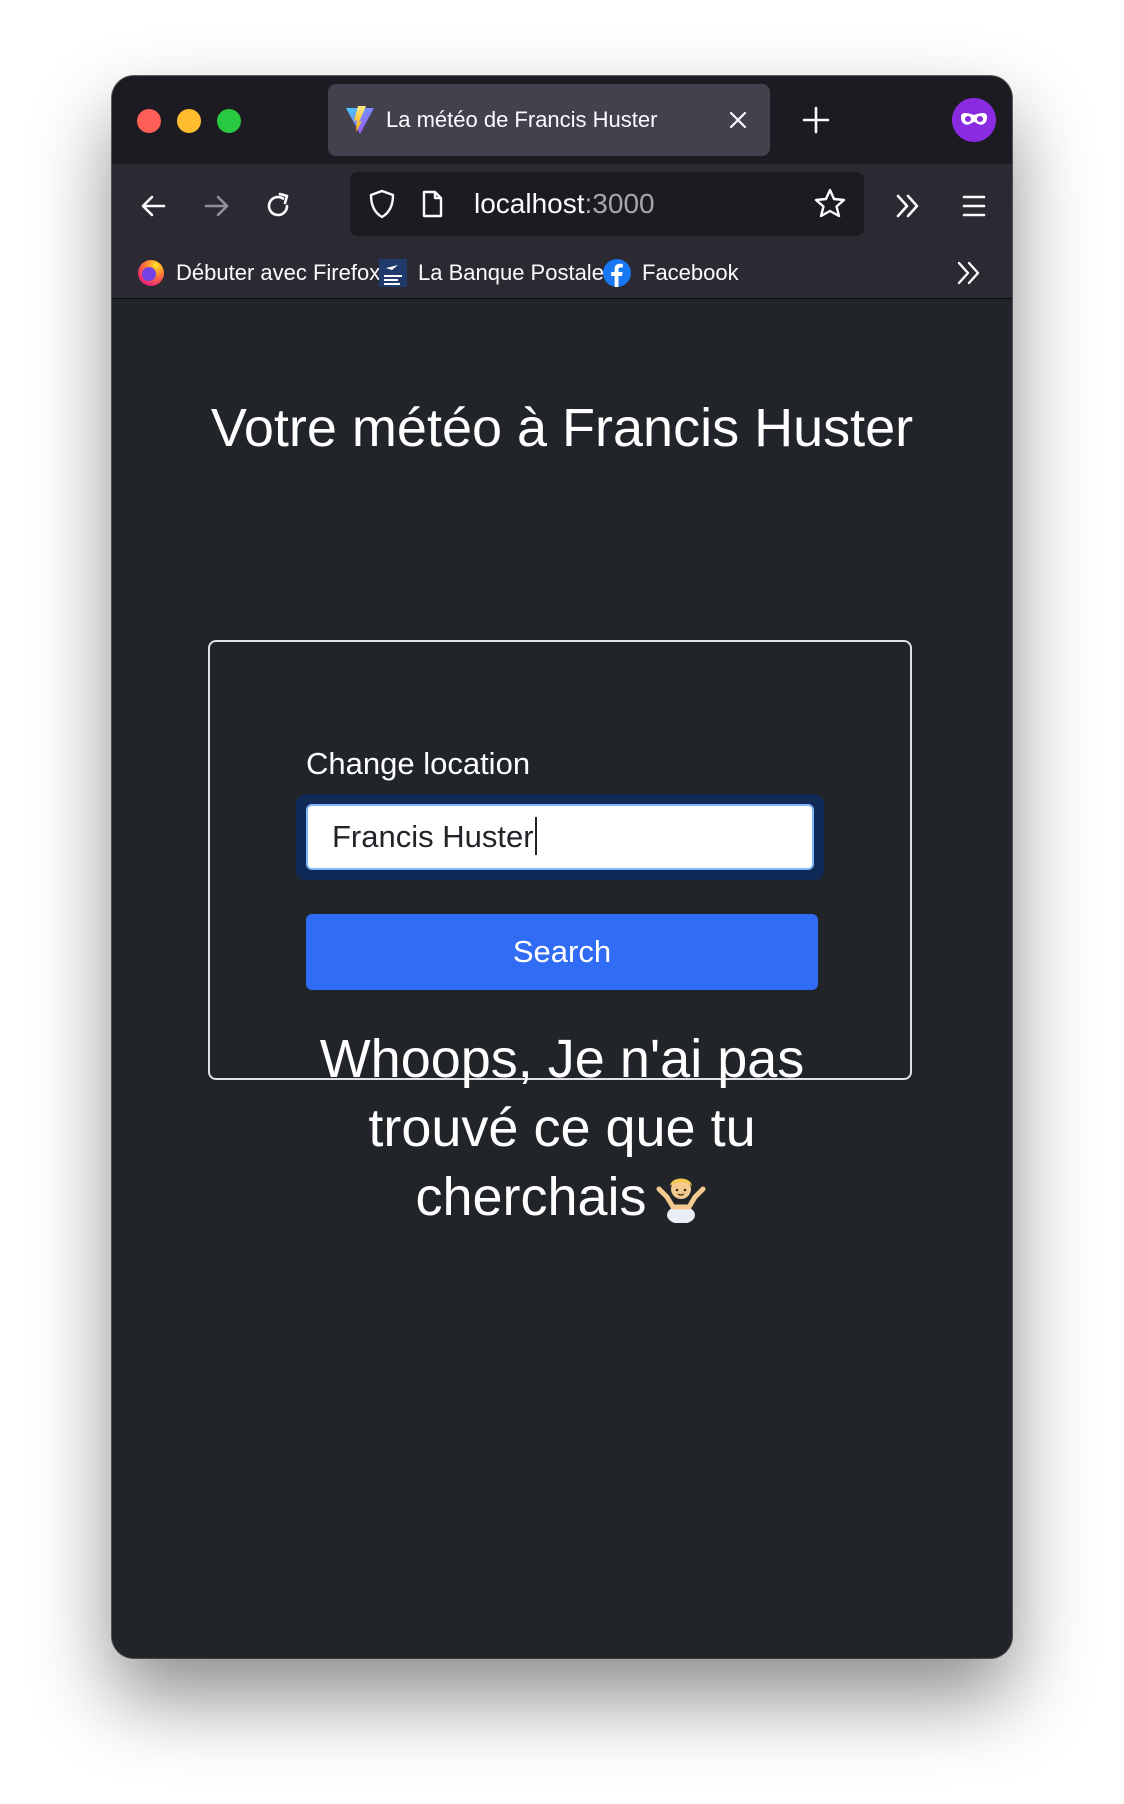 Image resolution: width=1124 pixels, height=1804 pixels. Describe the element at coordinates (560, 837) in the screenshot. I see `location-input: Francis Huster` at that location.